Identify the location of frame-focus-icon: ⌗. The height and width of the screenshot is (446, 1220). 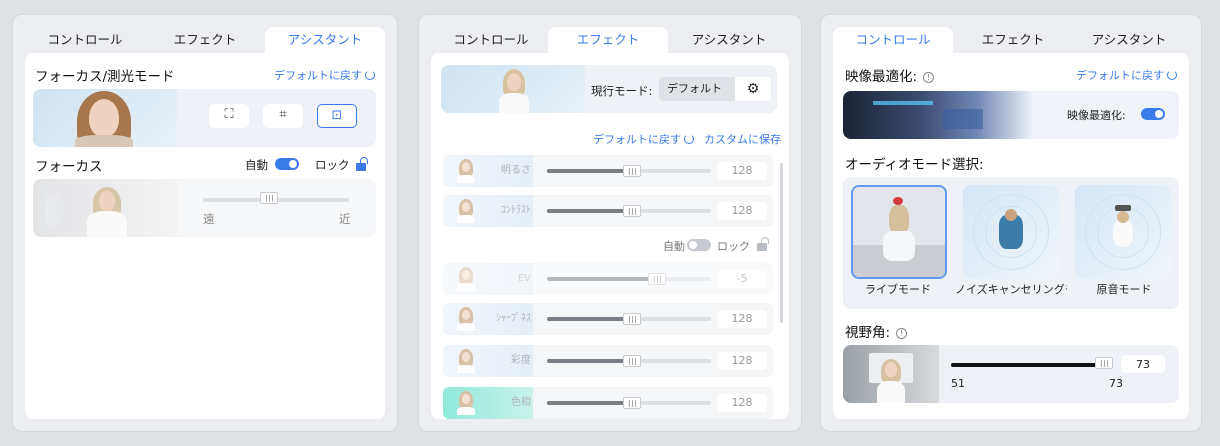
(283, 114).